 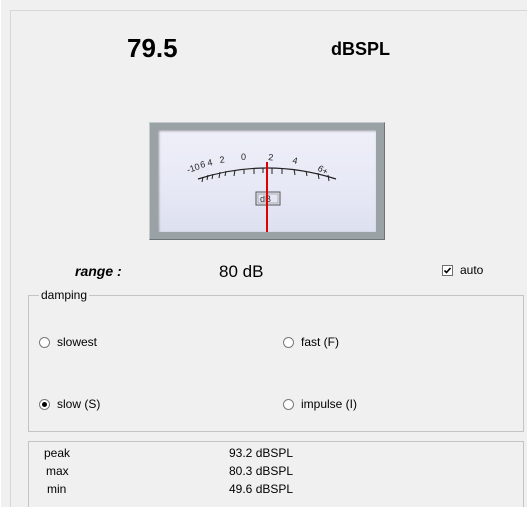 What do you see at coordinates (261, 471) in the screenshot?
I see `stat-value: 80.3 dBSPL` at bounding box center [261, 471].